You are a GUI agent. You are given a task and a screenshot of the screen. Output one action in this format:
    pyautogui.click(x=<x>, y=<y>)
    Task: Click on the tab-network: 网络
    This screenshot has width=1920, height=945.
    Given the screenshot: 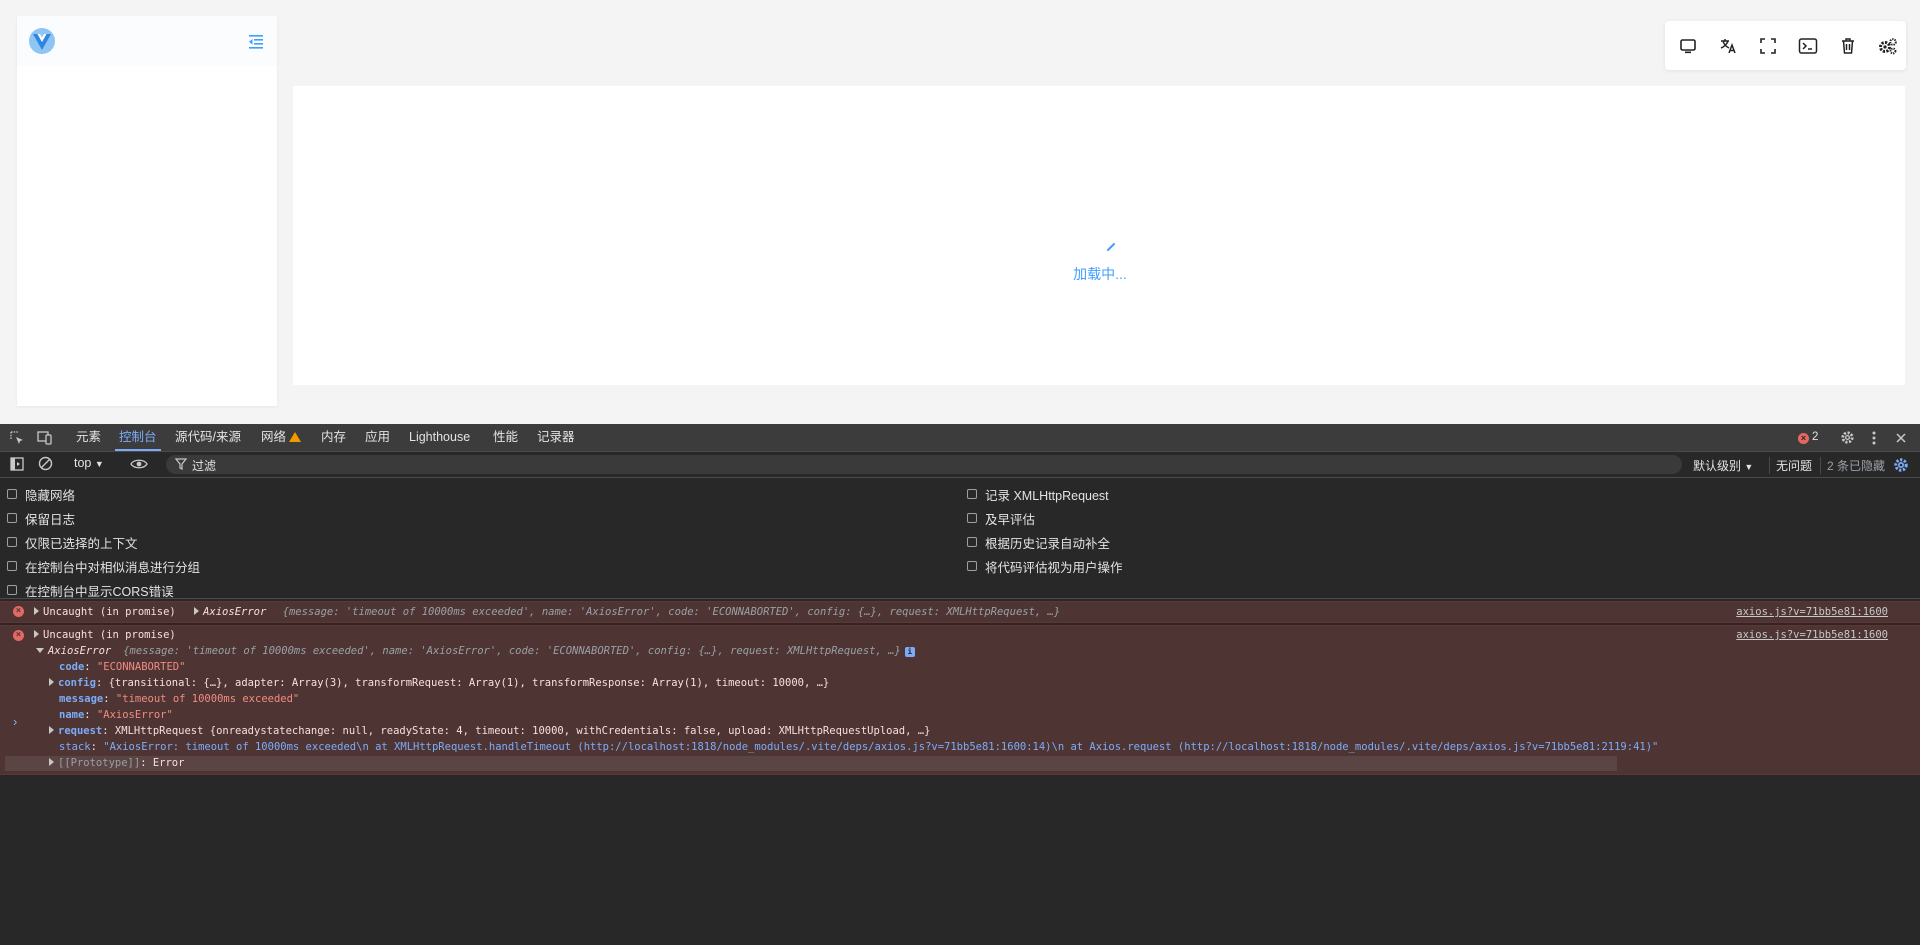 What is the action you would take?
    pyautogui.click(x=281, y=437)
    